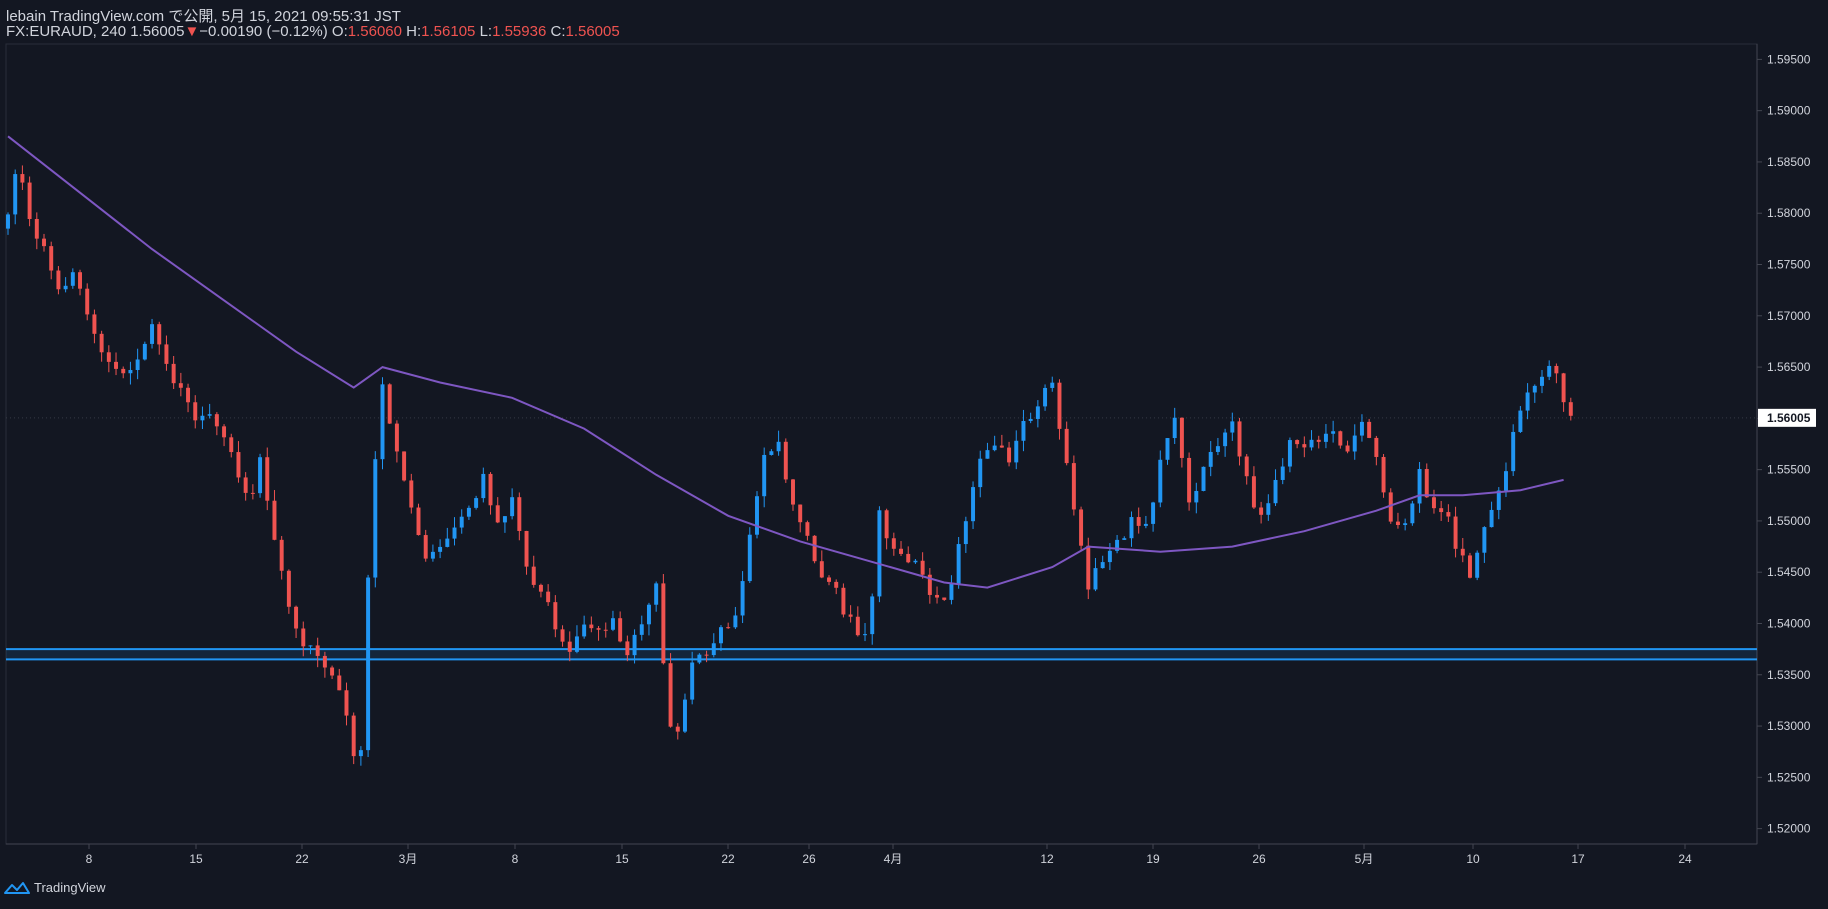 This screenshot has height=909, width=1828. What do you see at coordinates (1787, 417) in the screenshot?
I see `last-price-tag: 1.56005` at bounding box center [1787, 417].